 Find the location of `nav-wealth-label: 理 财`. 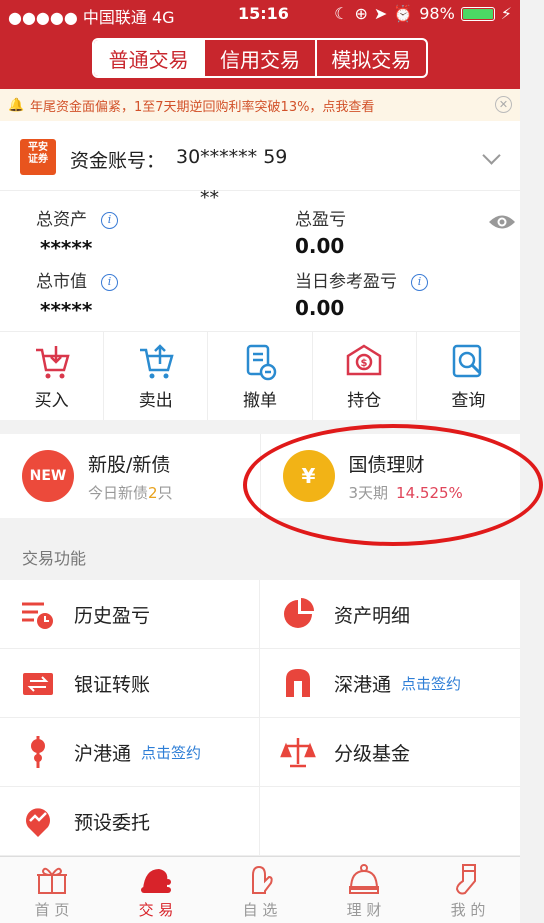

nav-wealth-label: 理 财 is located at coordinates (364, 910).